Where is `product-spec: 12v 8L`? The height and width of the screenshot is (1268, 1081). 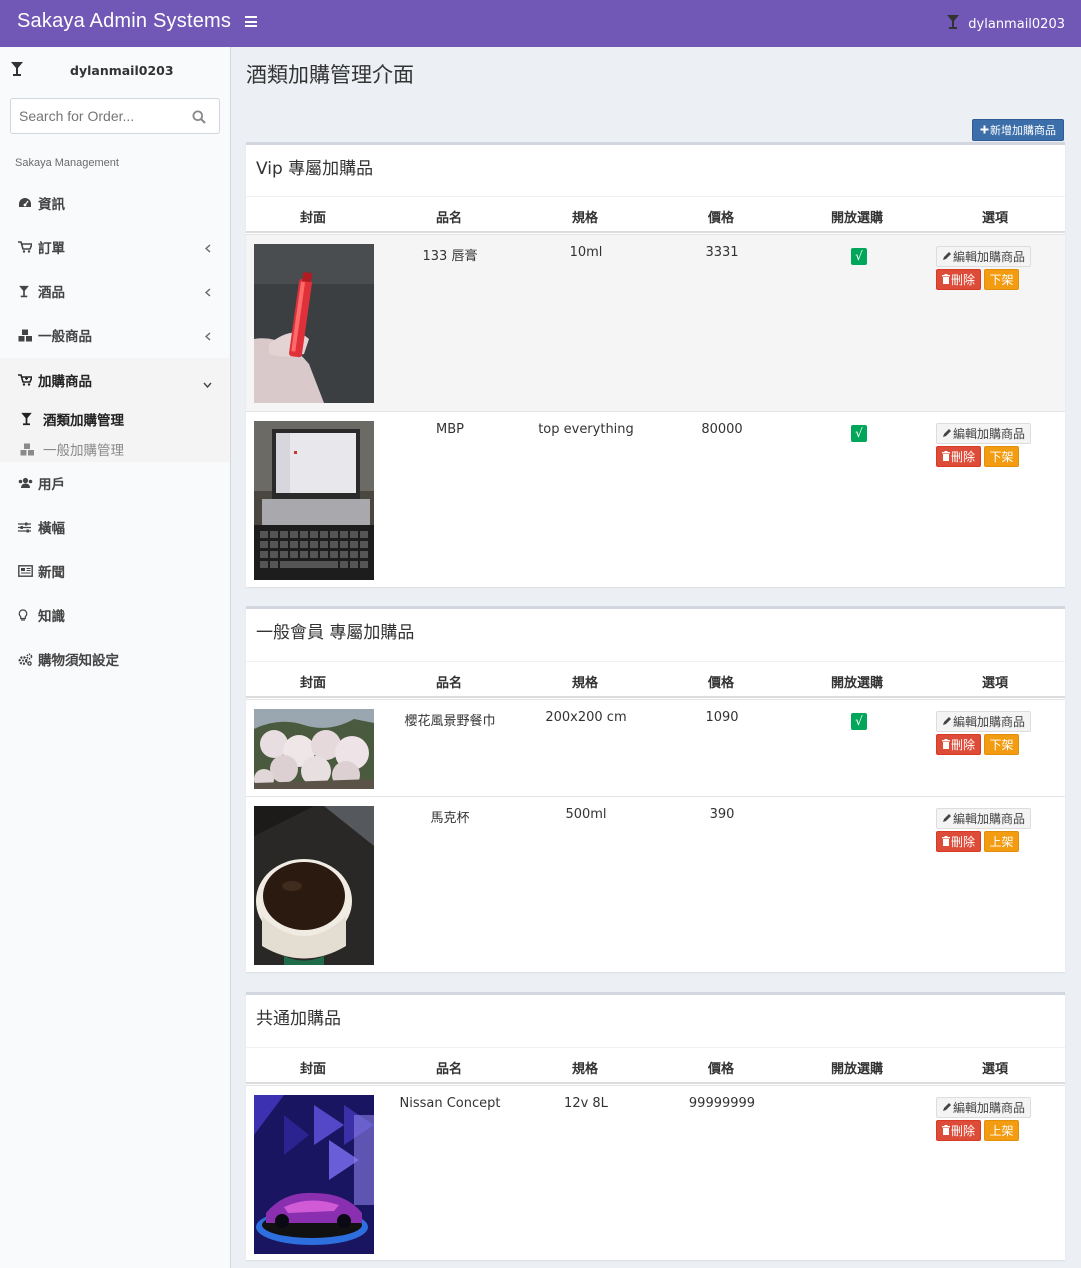
product-spec: 12v 8L is located at coordinates (586, 1103).